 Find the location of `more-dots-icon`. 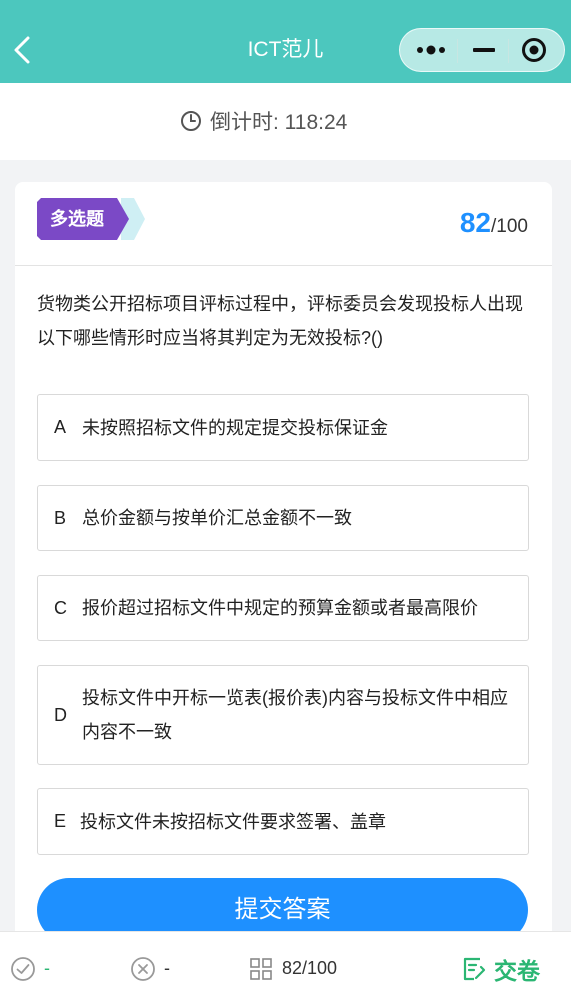

more-dots-icon is located at coordinates (431, 50).